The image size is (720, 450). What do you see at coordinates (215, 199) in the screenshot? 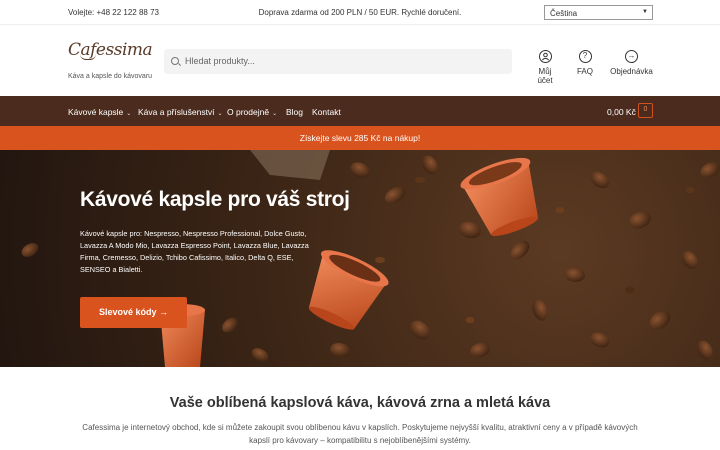
I see `hero-title: Kávové kapsle pro váš stroj` at bounding box center [215, 199].